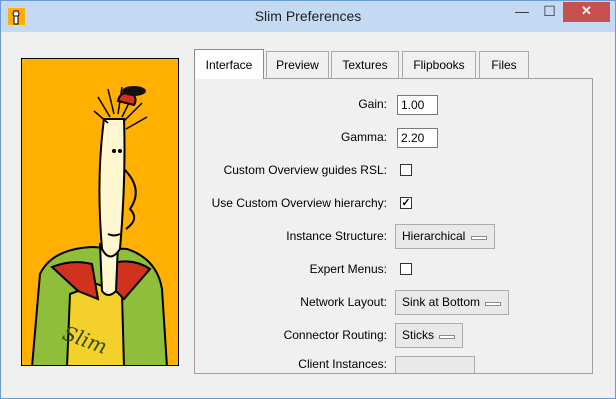  I want to click on gamma-input, so click(417, 138).